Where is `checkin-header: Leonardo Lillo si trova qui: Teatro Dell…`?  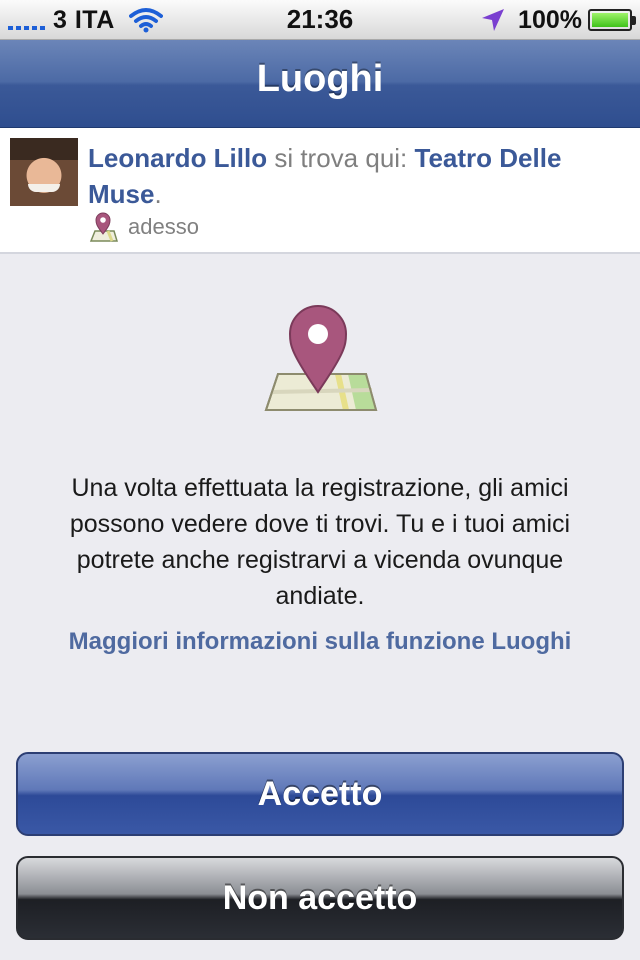
checkin-header: Leonardo Lillo si trova qui: Teatro Dell… is located at coordinates (320, 191).